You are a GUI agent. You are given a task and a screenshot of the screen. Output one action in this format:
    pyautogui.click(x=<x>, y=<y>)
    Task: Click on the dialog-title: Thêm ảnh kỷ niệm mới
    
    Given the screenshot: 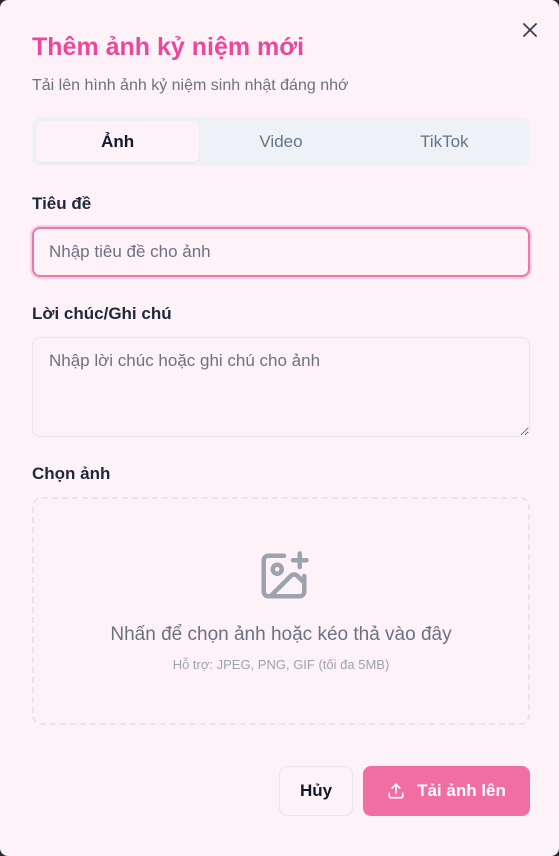 What is the action you would take?
    pyautogui.click(x=168, y=47)
    